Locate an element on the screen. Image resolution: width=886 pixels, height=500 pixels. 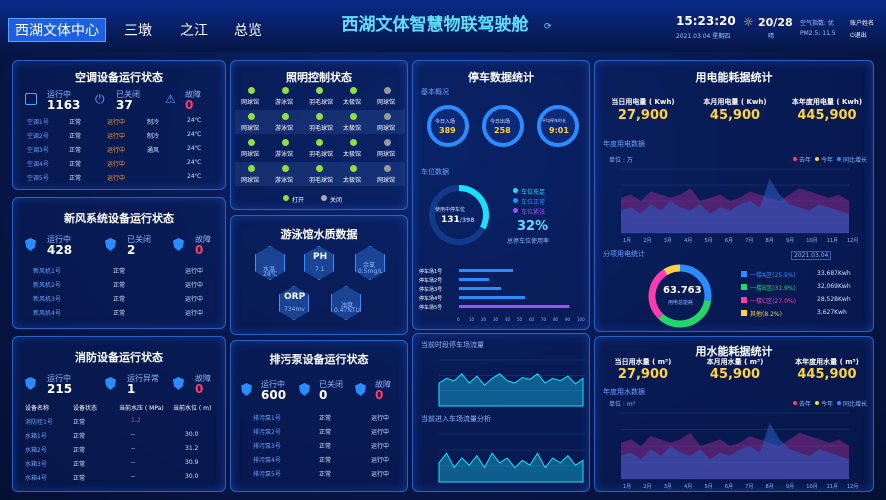
pie-legend-value: 33,687Kwh is located at coordinates (834, 273).